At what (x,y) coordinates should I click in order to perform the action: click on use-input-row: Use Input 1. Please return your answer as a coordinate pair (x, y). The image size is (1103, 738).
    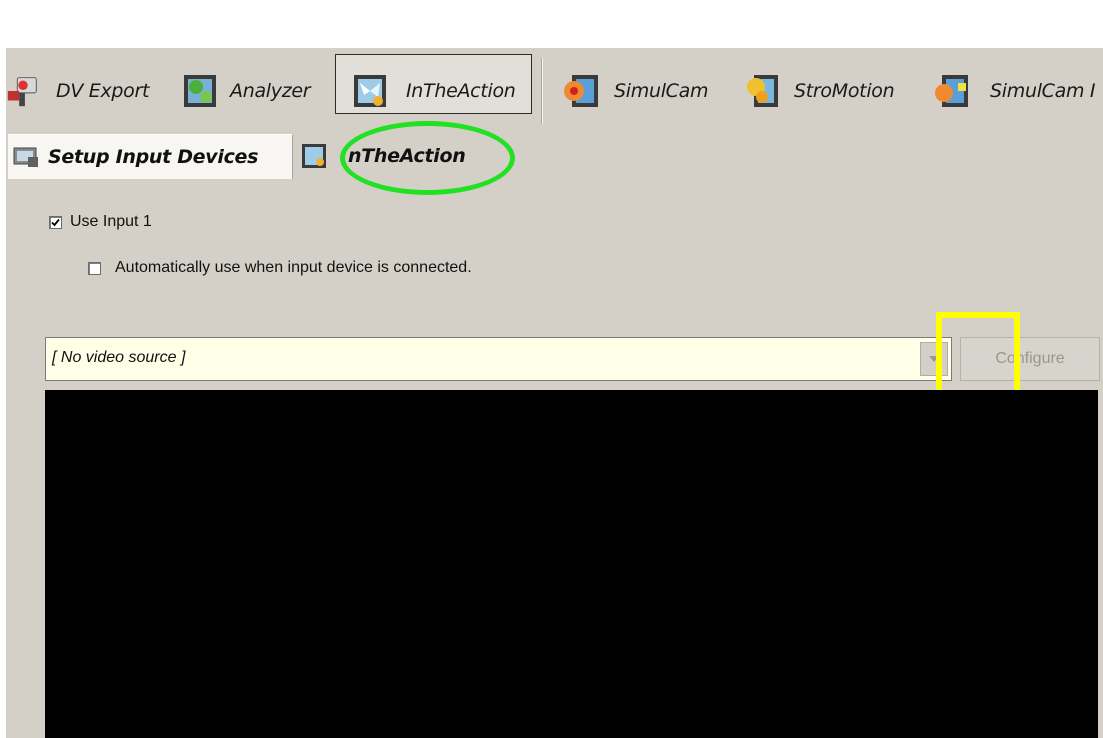
    Looking at the image, I should click on (100, 222).